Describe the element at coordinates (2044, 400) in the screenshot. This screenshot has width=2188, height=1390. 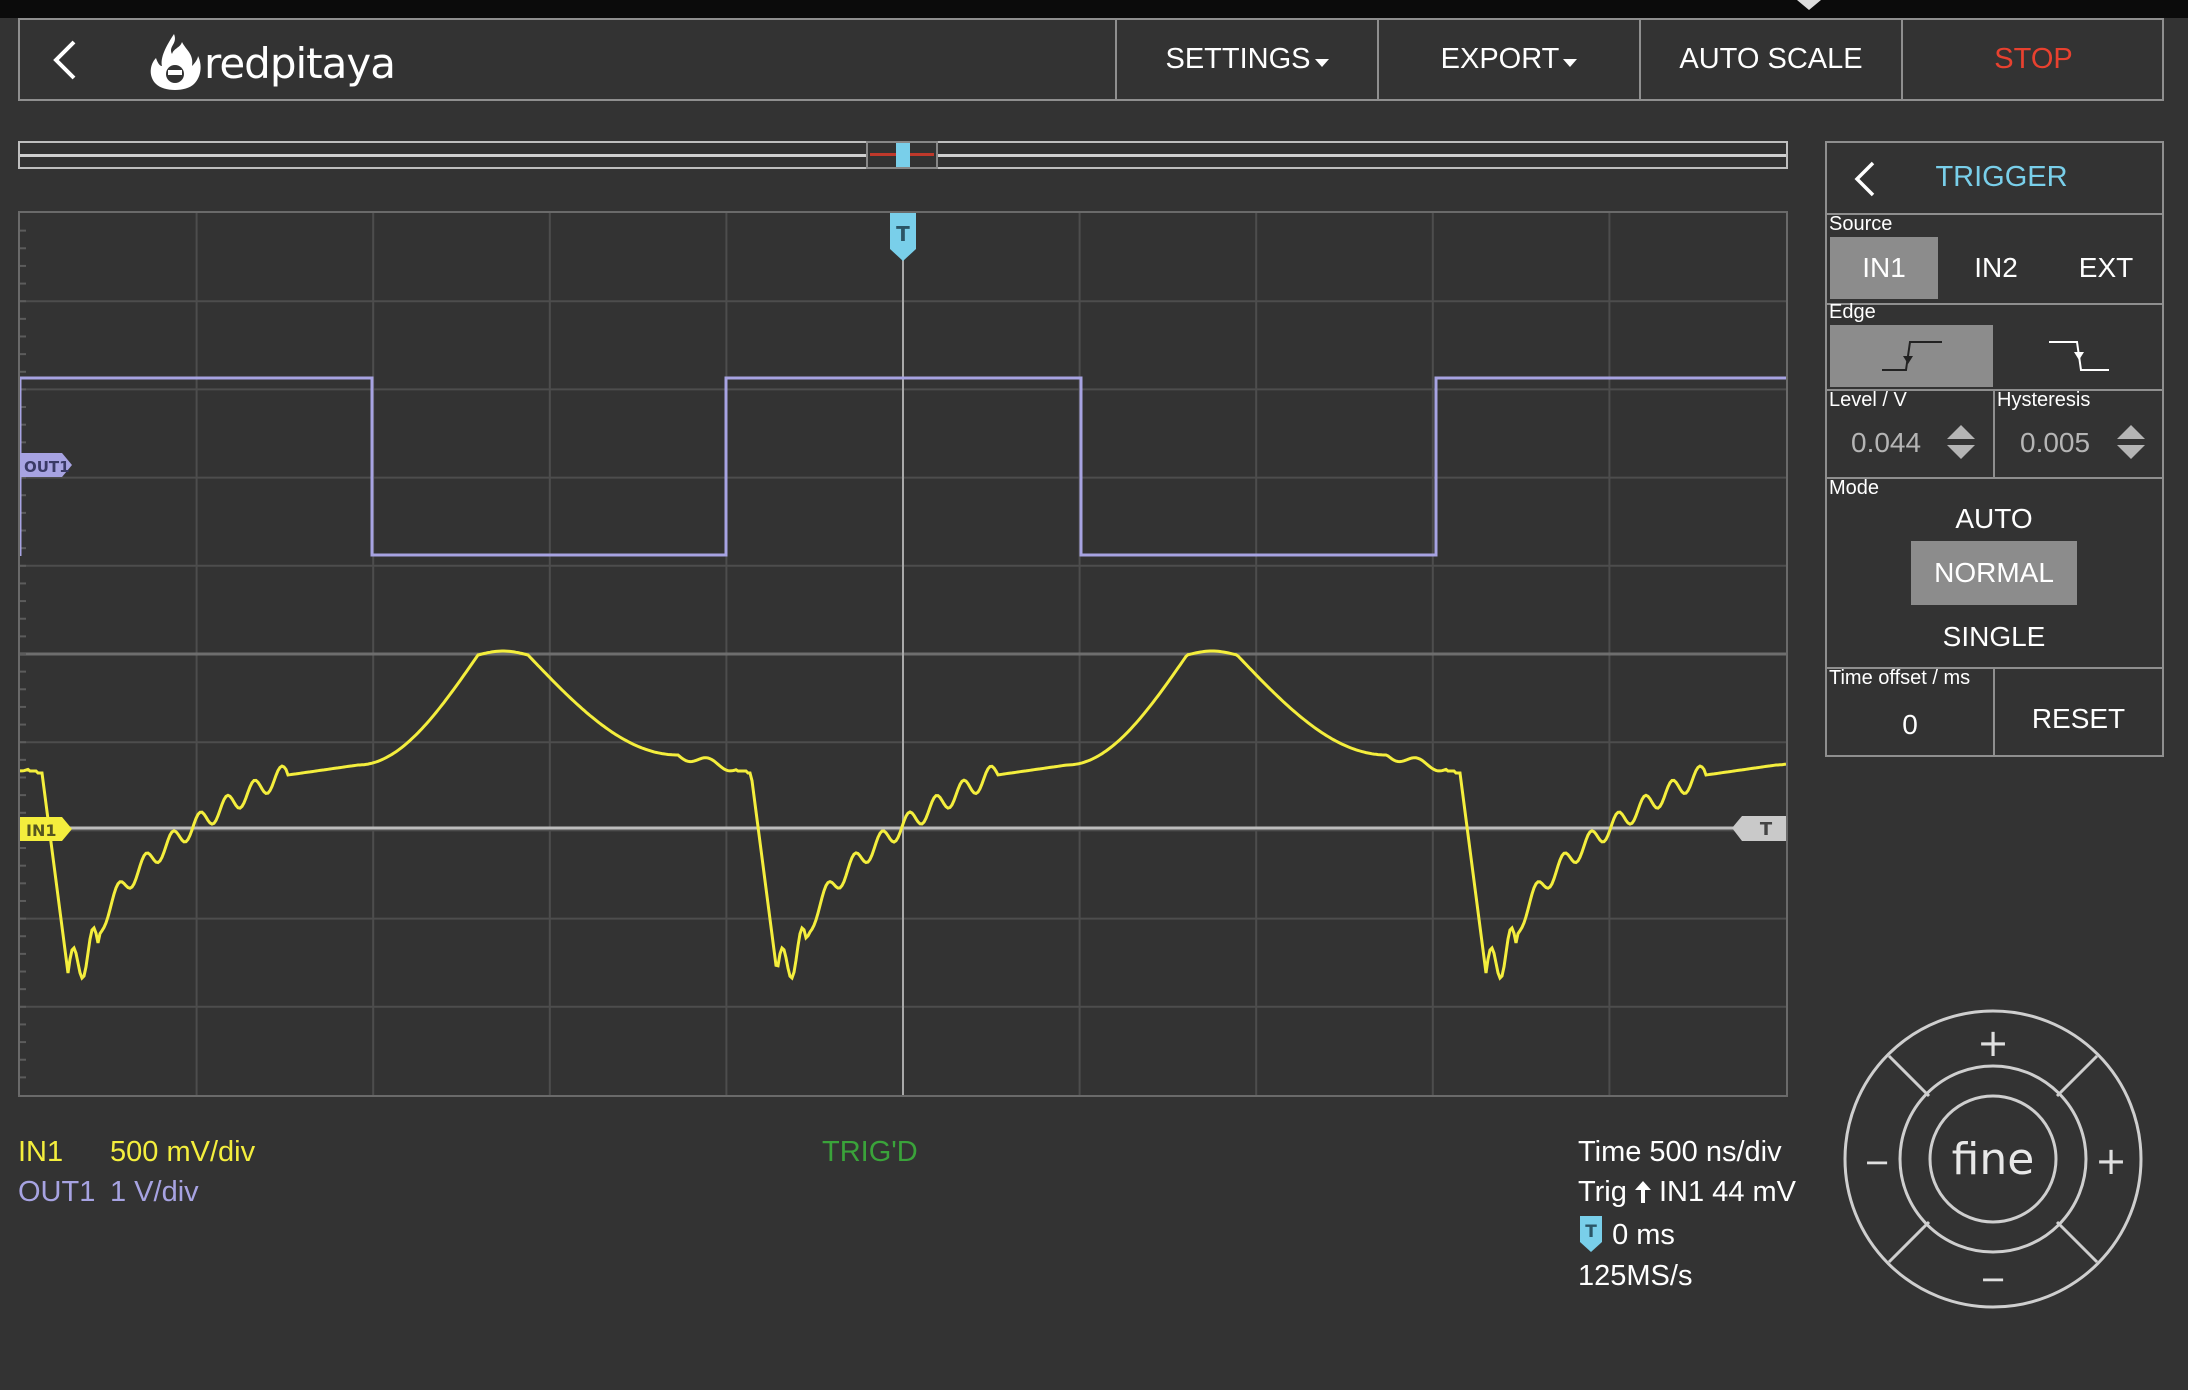
I see `hysteresis-label: Hysteresis` at that location.